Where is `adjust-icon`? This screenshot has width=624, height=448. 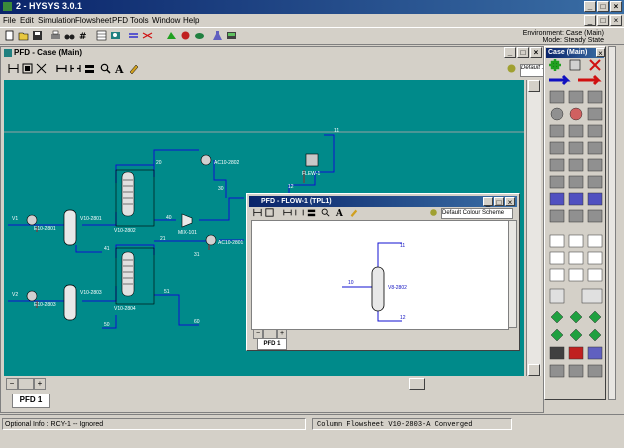 adjust-icon is located at coordinates (576, 317).